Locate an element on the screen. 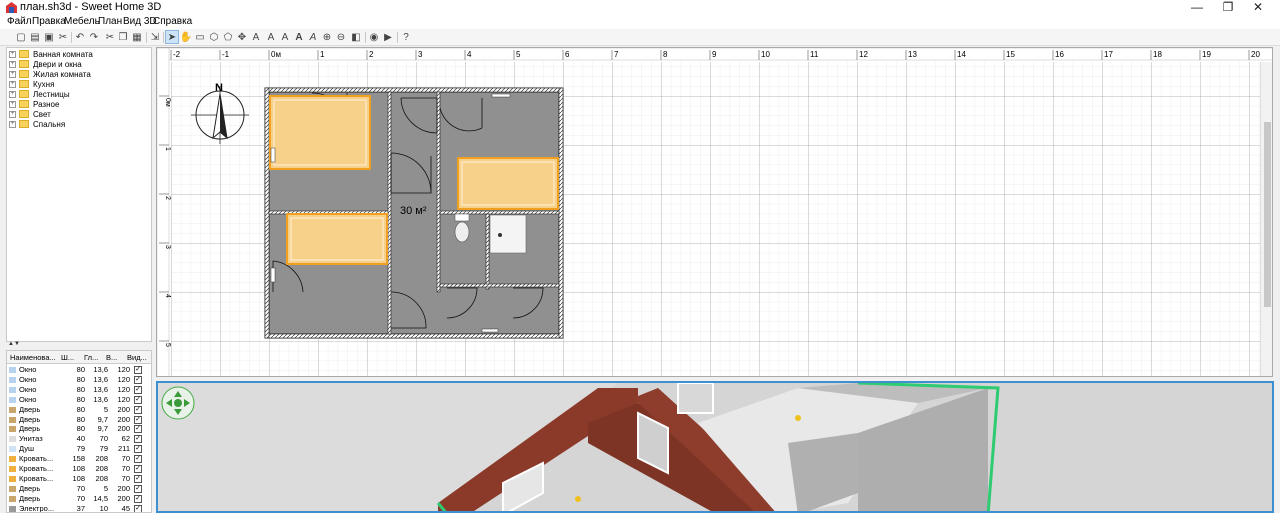  create-rooms-icon: ⬡ is located at coordinates (214, 37).